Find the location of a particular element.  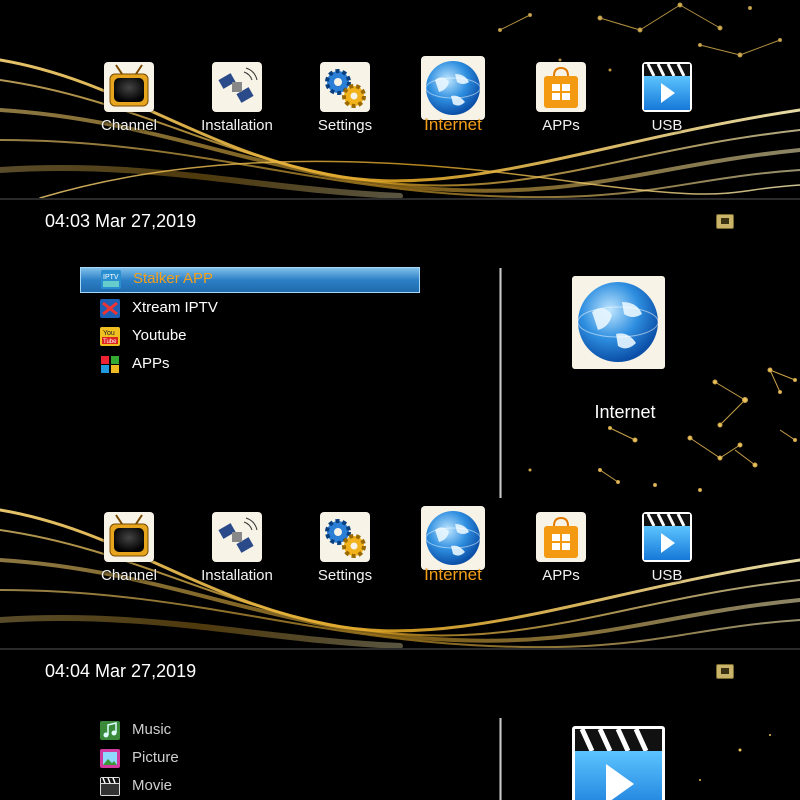

list-item-stalker-app: IPTV Stalker APP is located at coordinates (250, 280).